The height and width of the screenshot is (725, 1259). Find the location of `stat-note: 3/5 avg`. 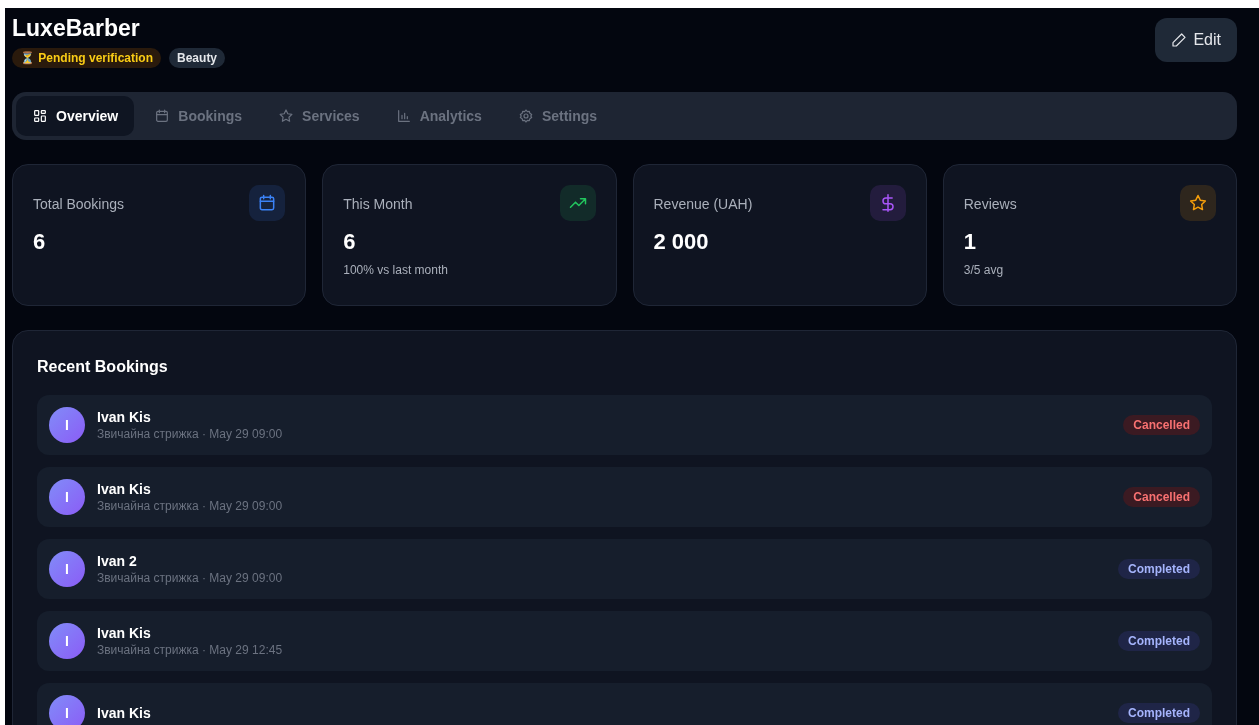

stat-note: 3/5 avg is located at coordinates (984, 270).